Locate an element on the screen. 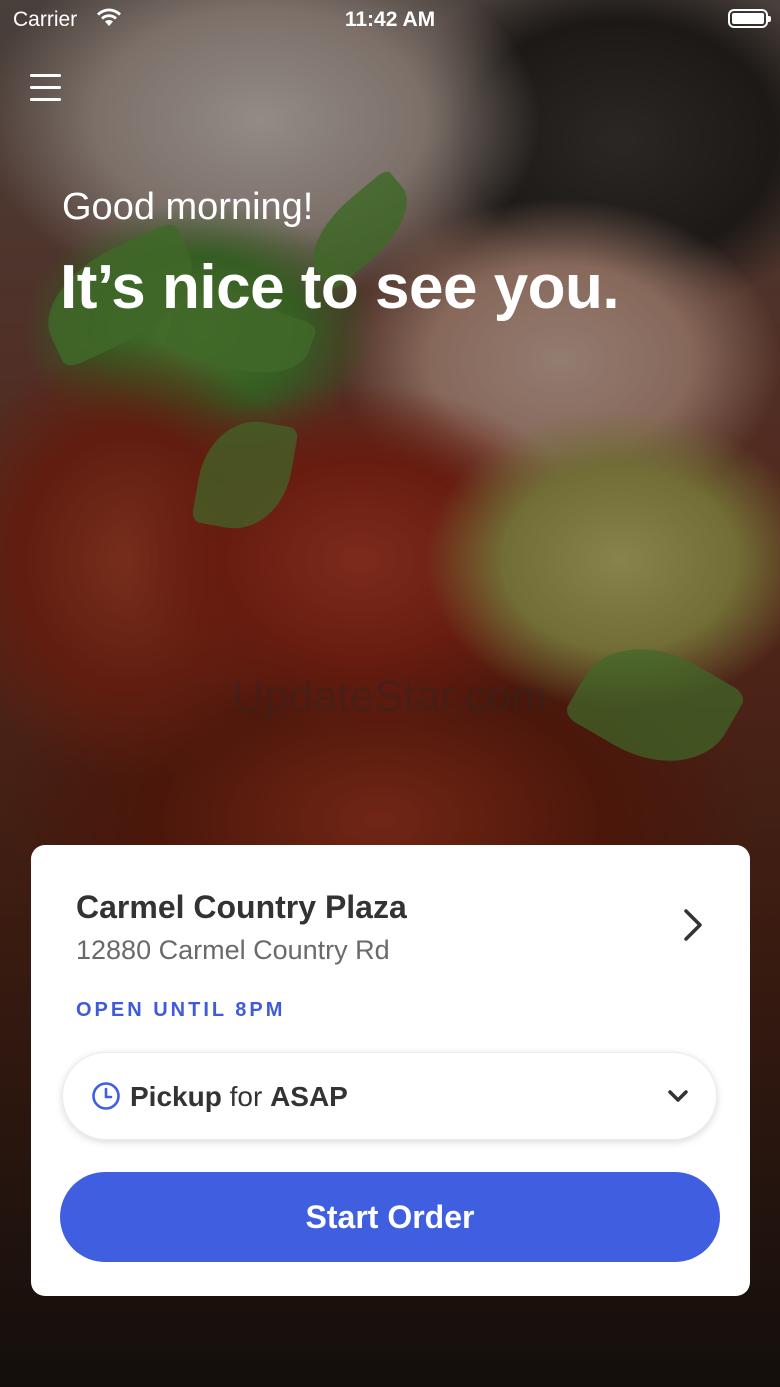 The width and height of the screenshot is (780, 1387). clock-icon is located at coordinates (106, 1096).